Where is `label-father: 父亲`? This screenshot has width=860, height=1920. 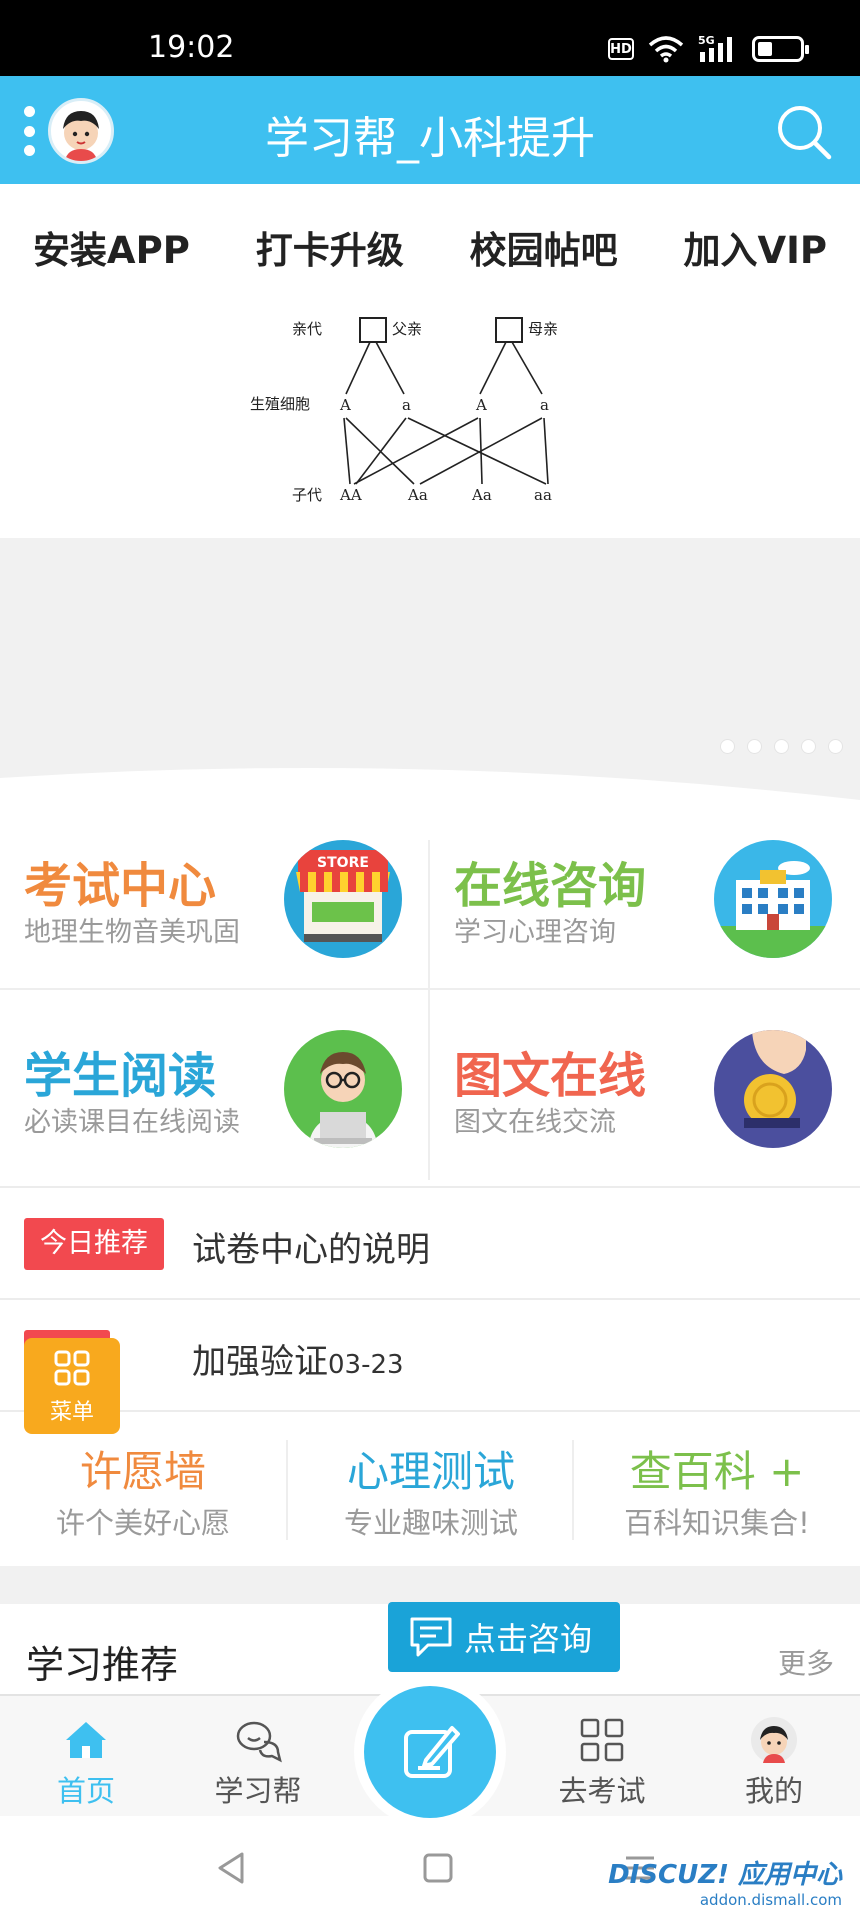
label-father: 父亲 is located at coordinates (407, 329).